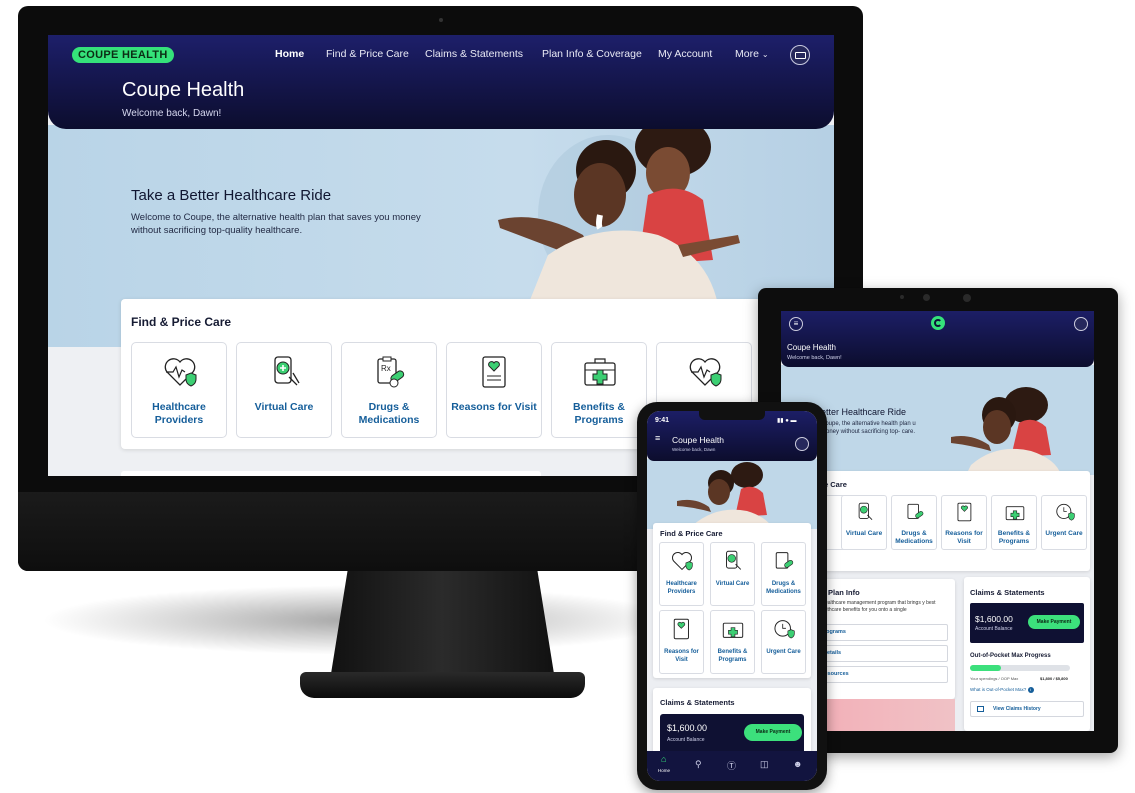  Describe the element at coordinates (1014, 522) in the screenshot. I see `tablet-tile-benefits: Benefits & Programs` at that location.